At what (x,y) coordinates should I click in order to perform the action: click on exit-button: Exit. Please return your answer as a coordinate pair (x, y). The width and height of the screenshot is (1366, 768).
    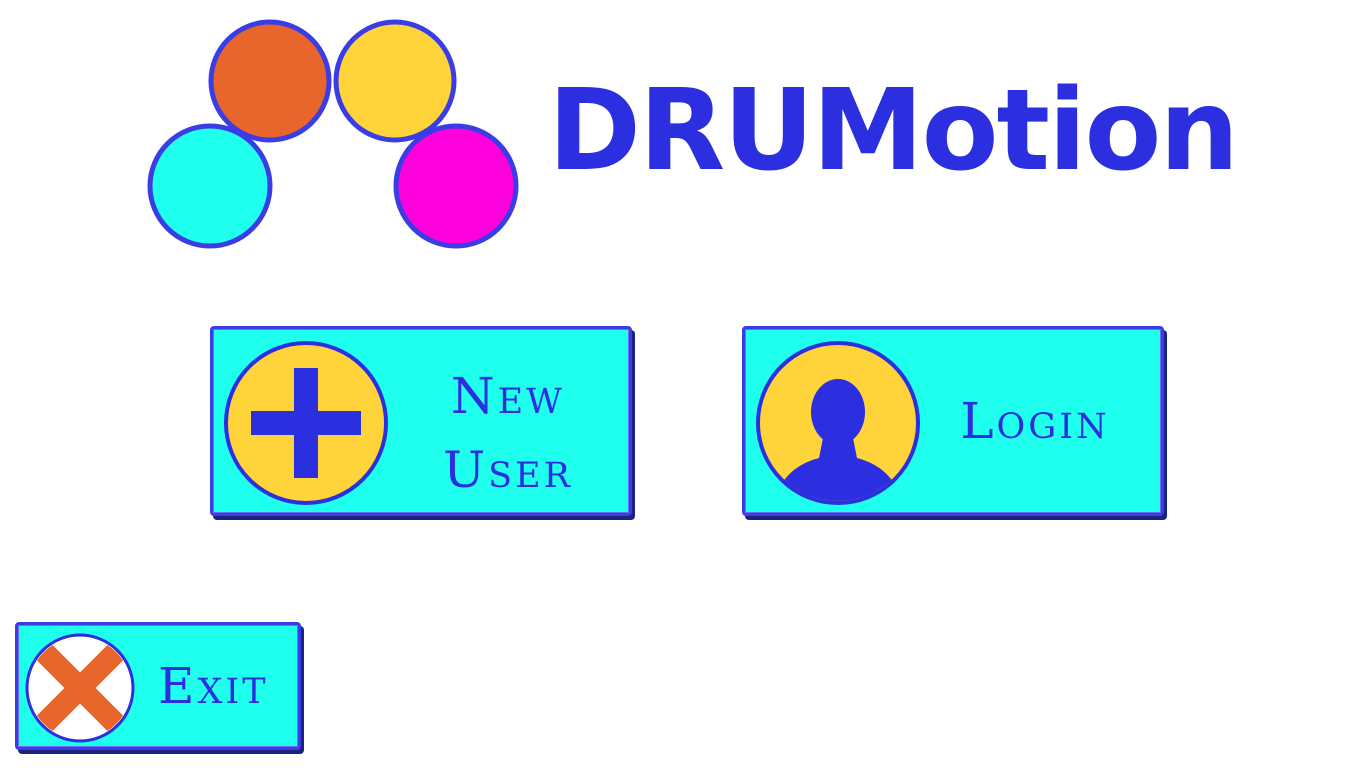
    Looking at the image, I should click on (158, 686).